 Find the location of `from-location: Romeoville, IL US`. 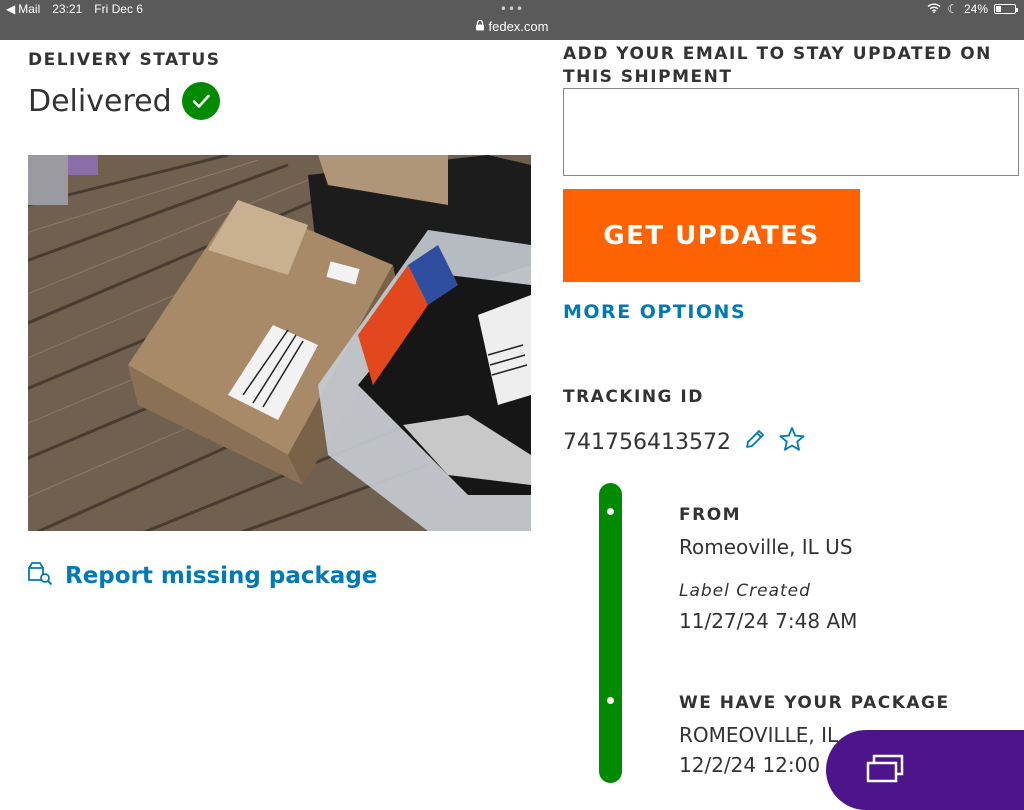

from-location: Romeoville, IL US is located at coordinates (766, 547).